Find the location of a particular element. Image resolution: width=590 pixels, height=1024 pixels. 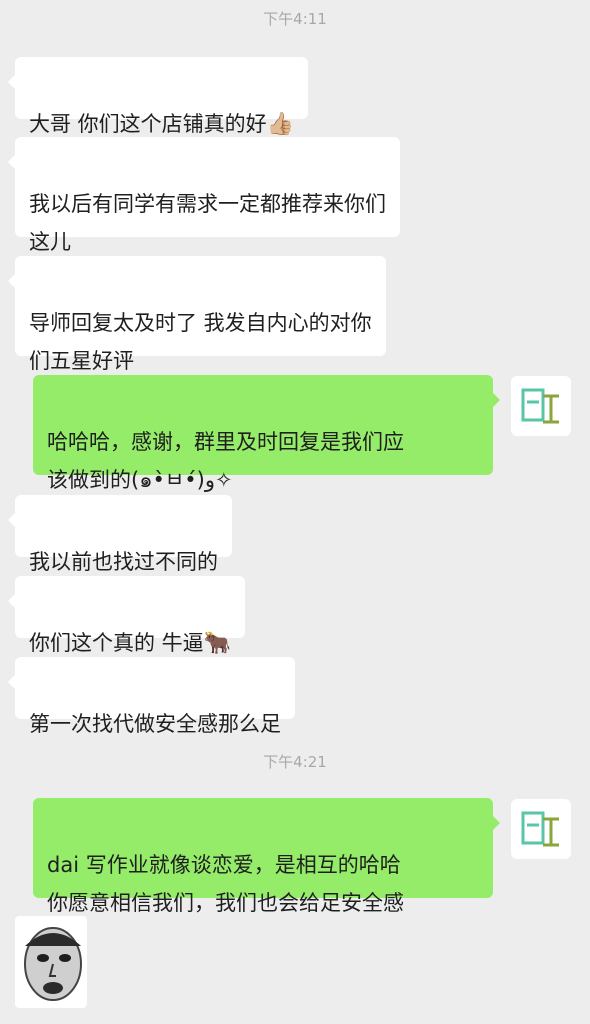

message-text: 大哥 你们这个店铺真的好 is located at coordinates (148, 124).